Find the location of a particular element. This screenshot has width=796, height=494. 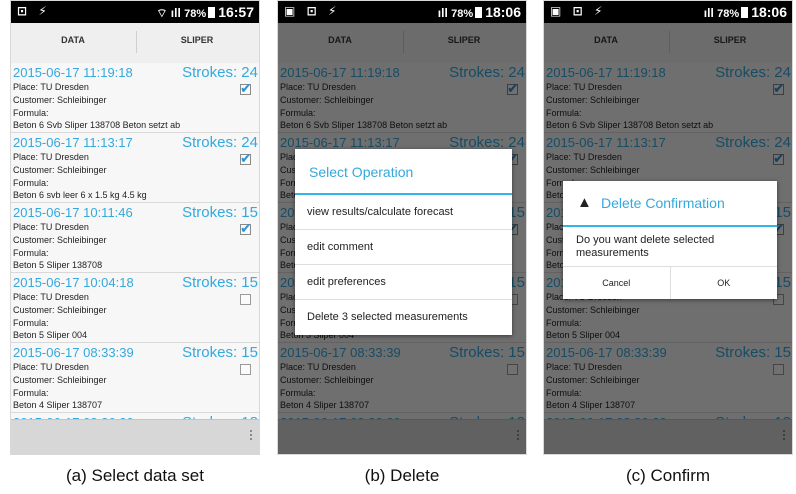

option-edit-preferences: edit preferences is located at coordinates (403, 282).